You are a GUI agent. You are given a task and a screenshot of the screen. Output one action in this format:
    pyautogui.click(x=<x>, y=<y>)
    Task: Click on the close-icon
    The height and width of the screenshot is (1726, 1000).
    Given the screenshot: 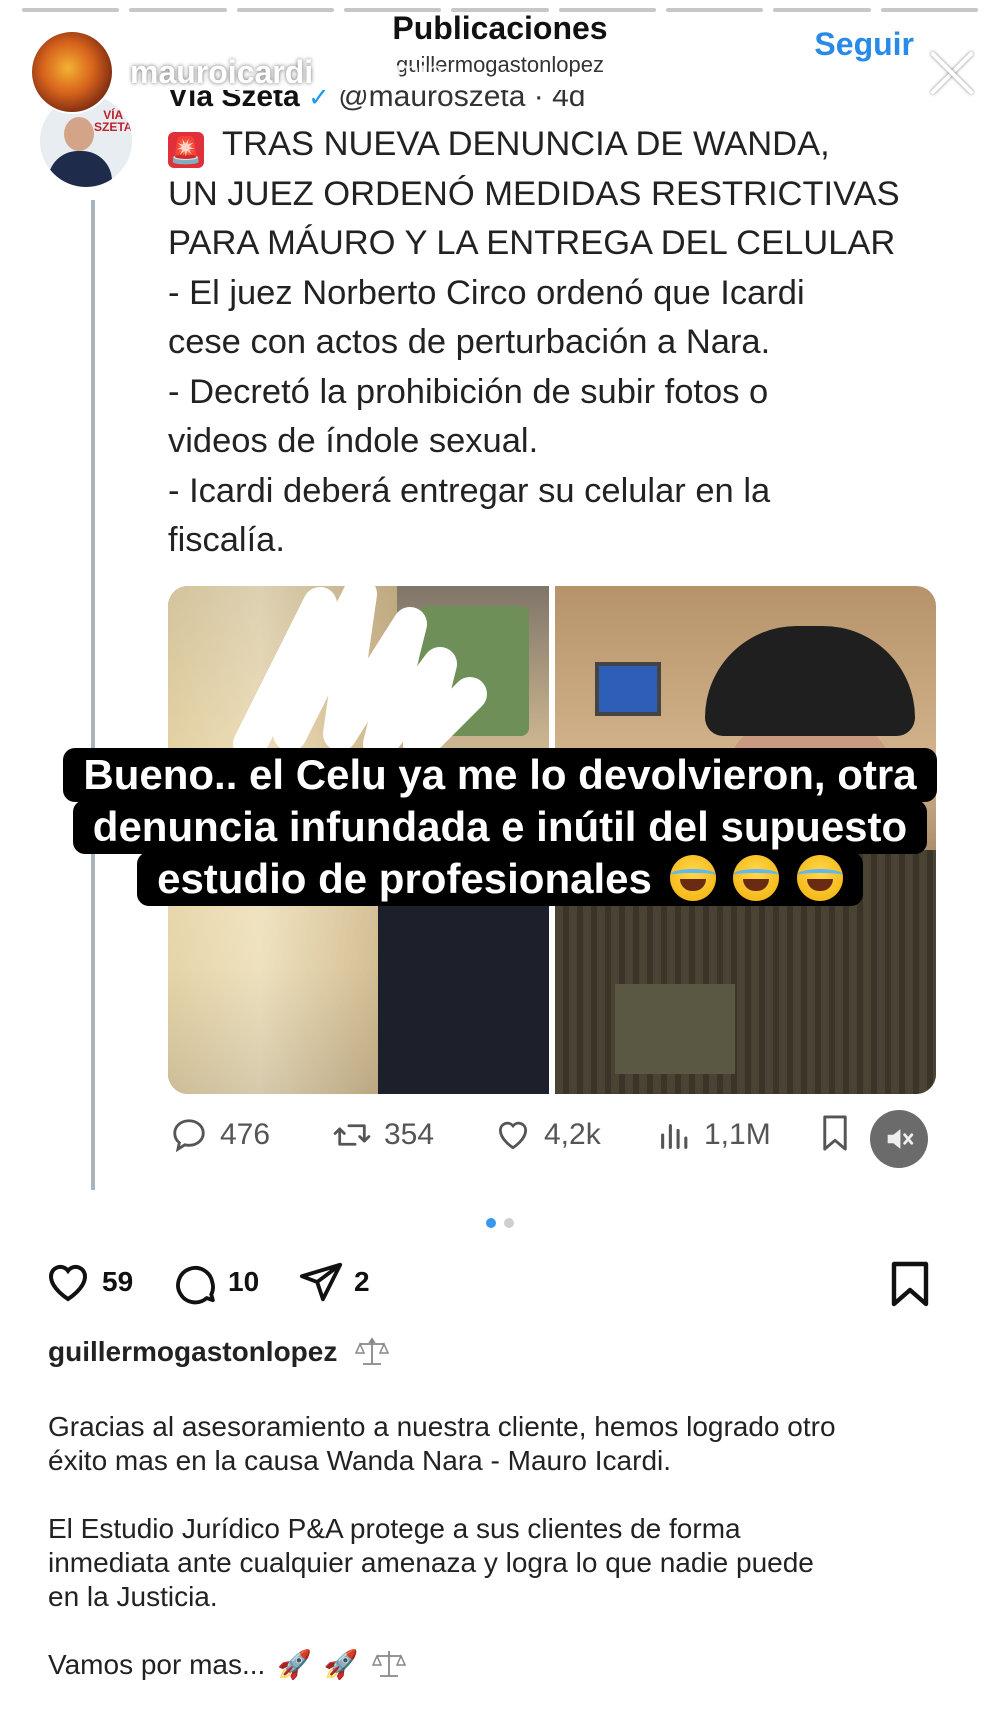 What is the action you would take?
    pyautogui.click(x=952, y=72)
    